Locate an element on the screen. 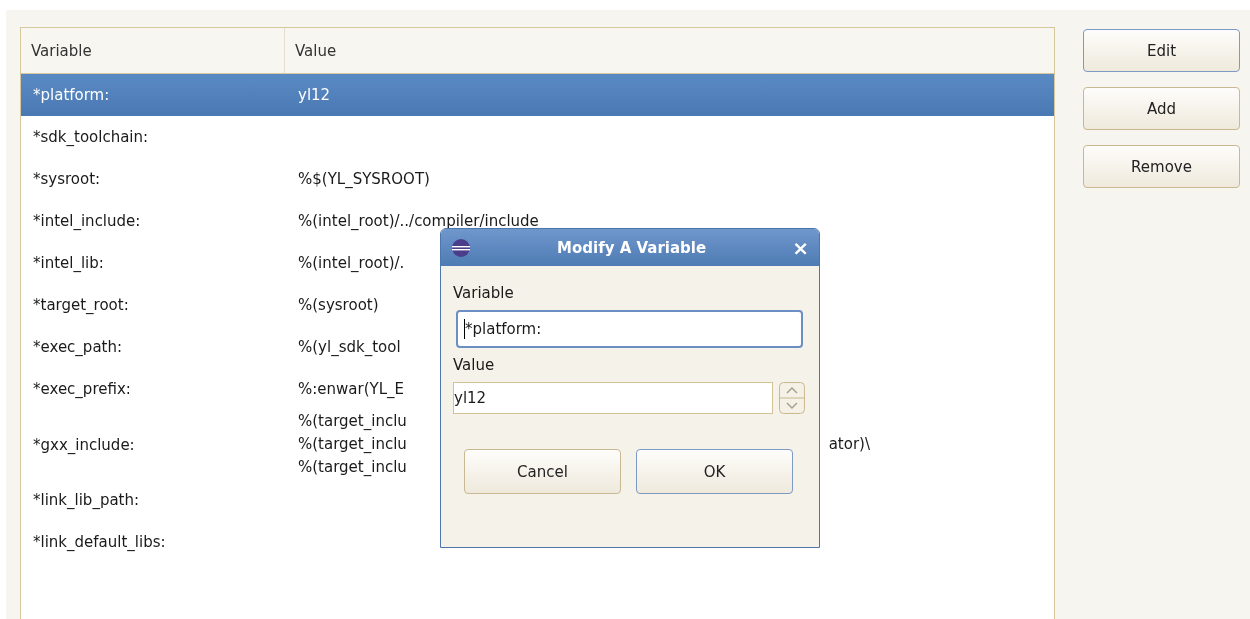 The image size is (1250, 619). dialog-button: OK is located at coordinates (714, 471).